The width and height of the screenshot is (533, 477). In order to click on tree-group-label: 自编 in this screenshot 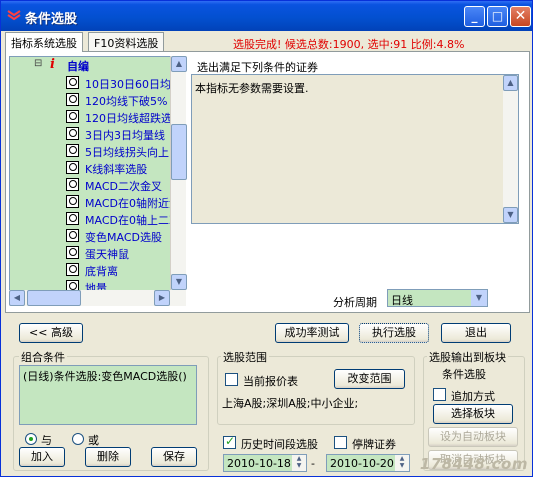, I will do `click(78, 66)`.